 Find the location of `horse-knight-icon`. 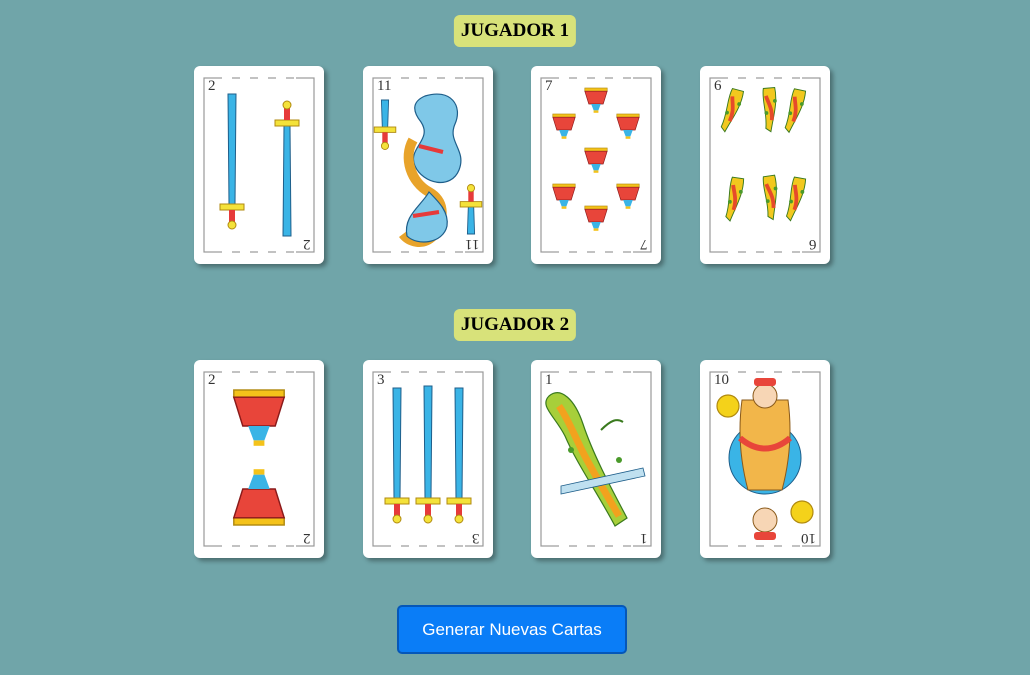

horse-knight-icon is located at coordinates (428, 165).